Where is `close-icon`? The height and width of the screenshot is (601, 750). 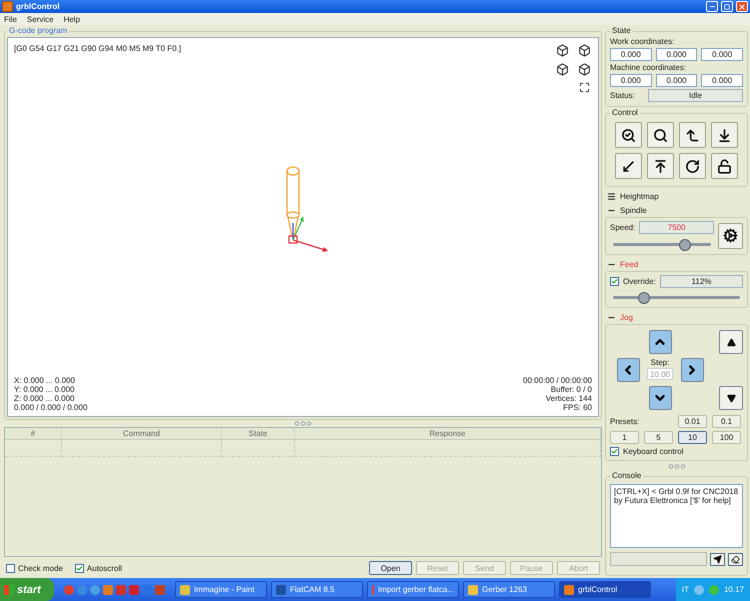 close-icon is located at coordinates (742, 6).